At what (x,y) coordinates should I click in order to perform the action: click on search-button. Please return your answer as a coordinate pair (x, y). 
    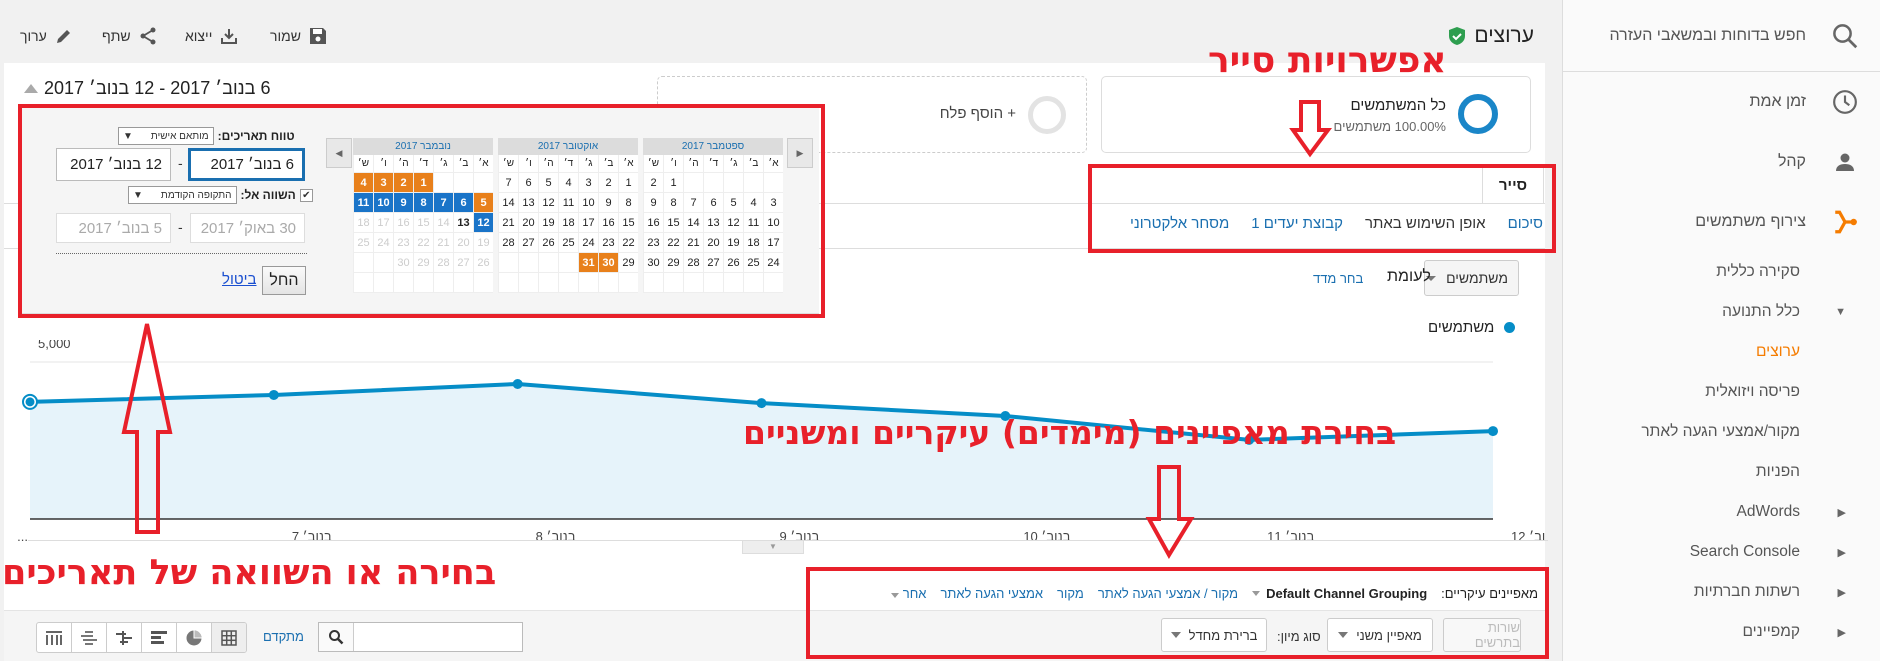
    Looking at the image, I should click on (336, 637).